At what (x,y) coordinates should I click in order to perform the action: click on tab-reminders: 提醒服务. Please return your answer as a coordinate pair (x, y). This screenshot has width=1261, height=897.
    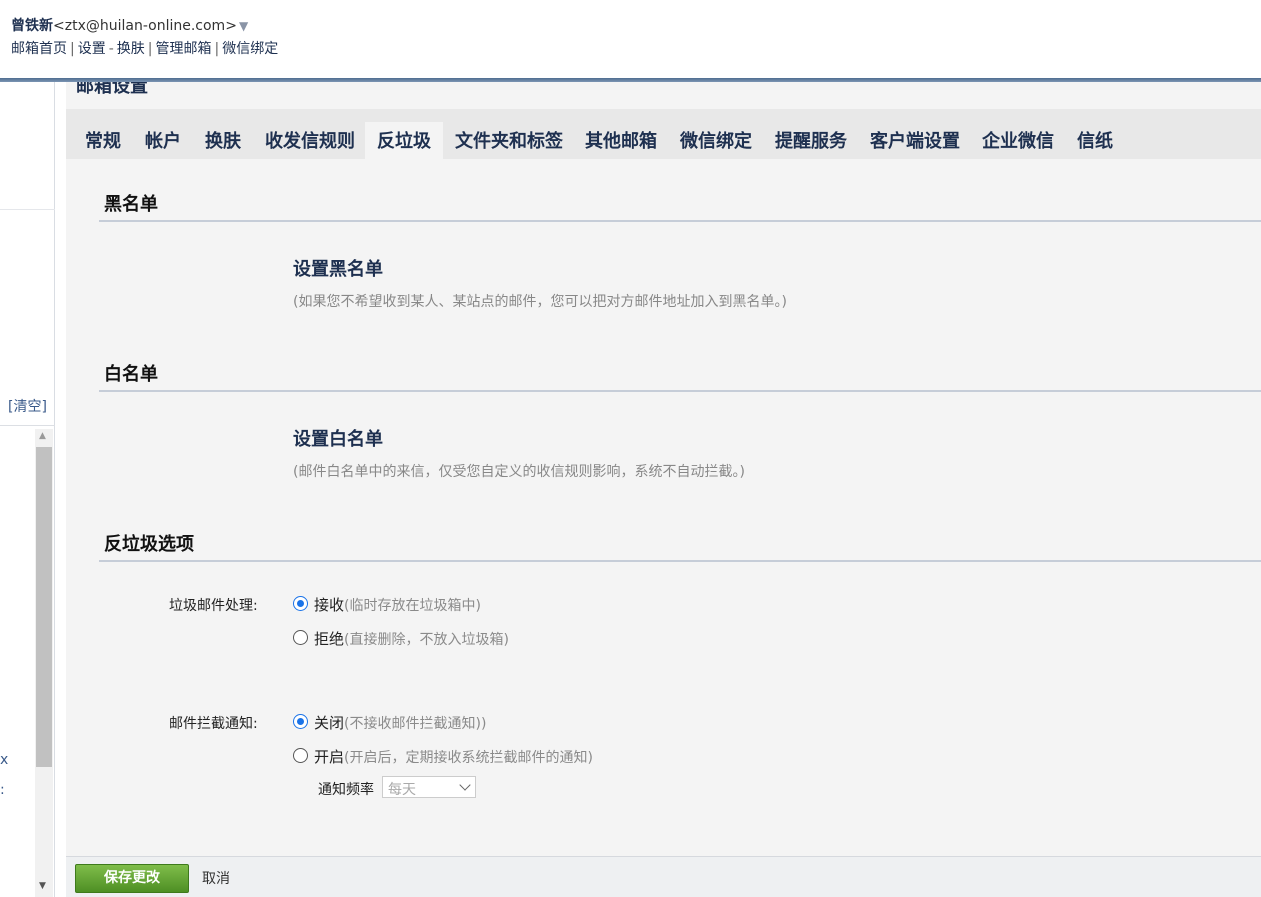
    Looking at the image, I should click on (811, 140).